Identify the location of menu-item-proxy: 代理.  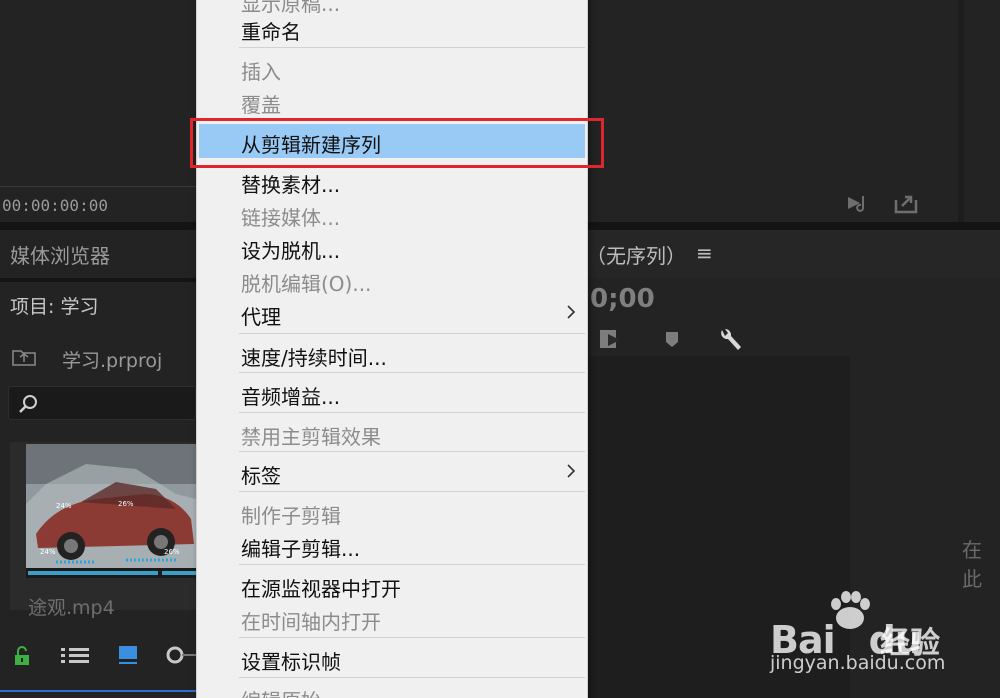
(392, 314).